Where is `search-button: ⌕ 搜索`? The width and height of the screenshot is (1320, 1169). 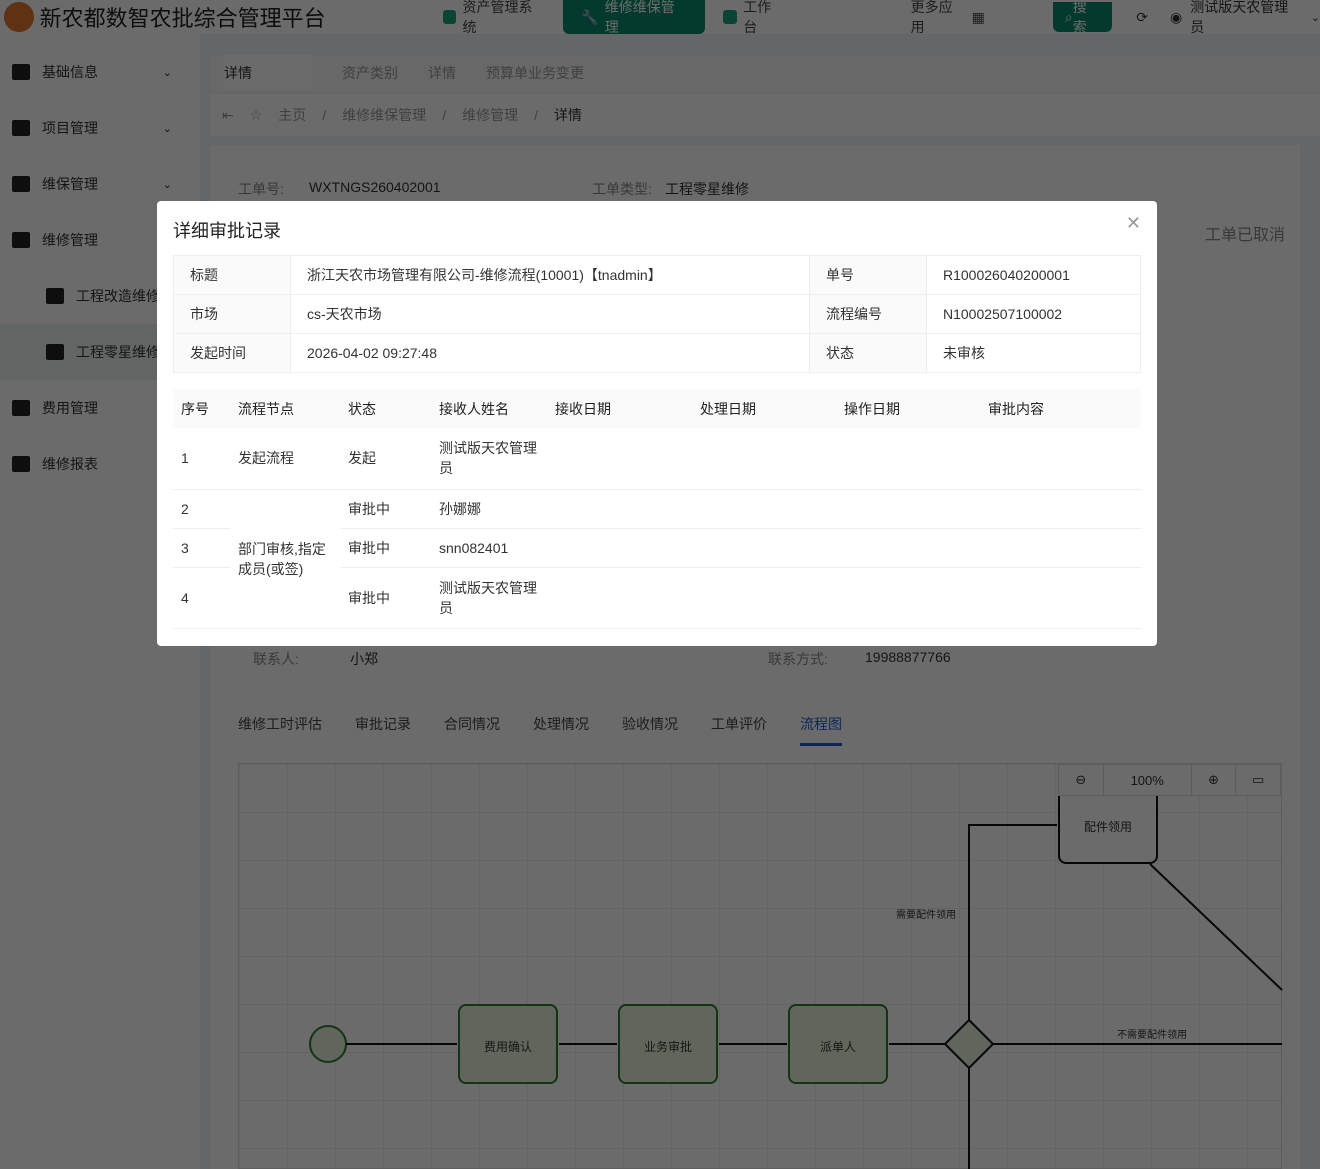
search-button: ⌕ 搜索 is located at coordinates (1082, 17).